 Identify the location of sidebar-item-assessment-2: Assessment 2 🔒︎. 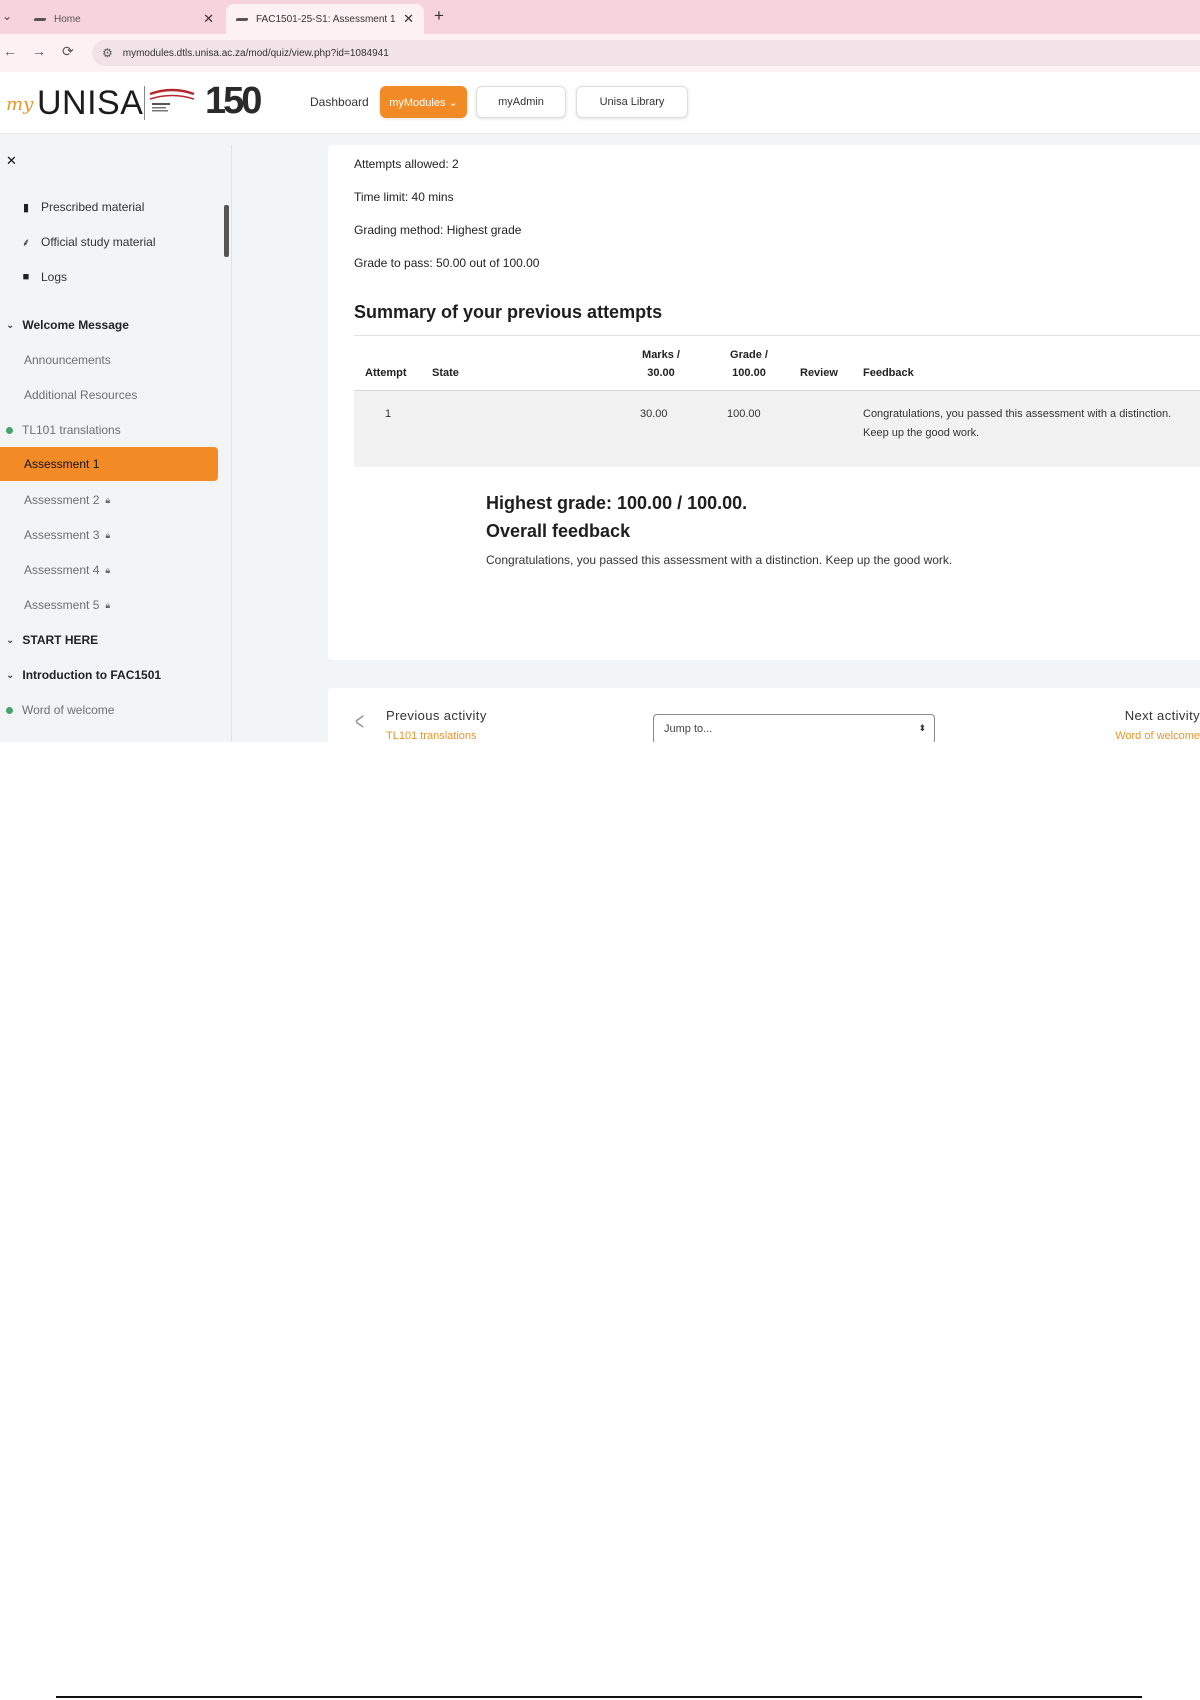
(67, 500).